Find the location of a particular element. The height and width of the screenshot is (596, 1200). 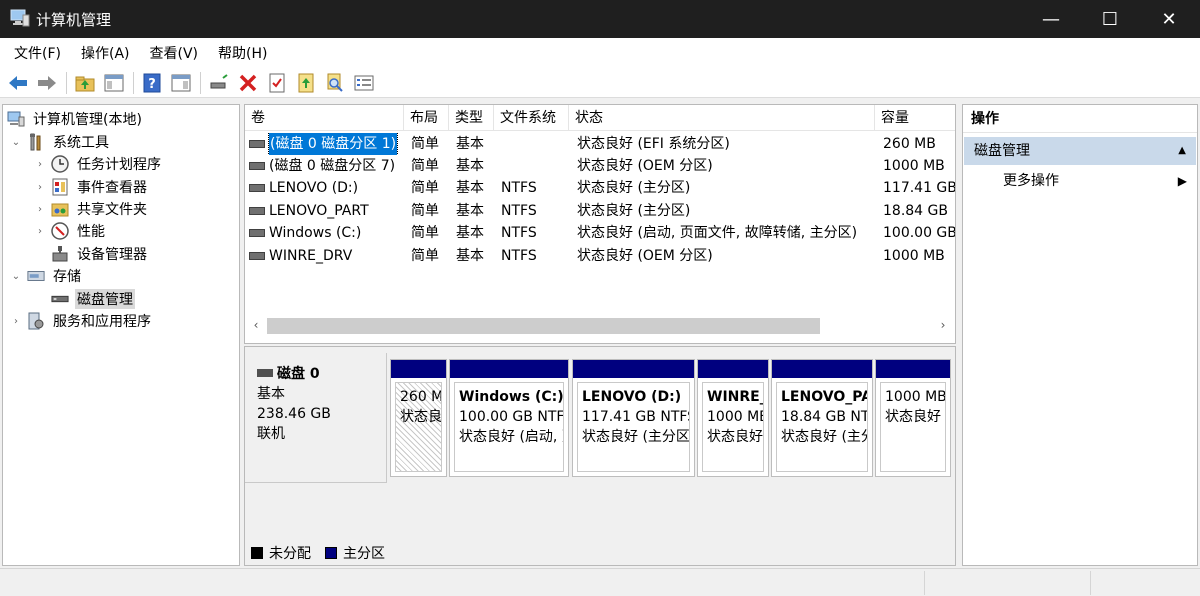

scrollbar-thumb is located at coordinates (543, 326).